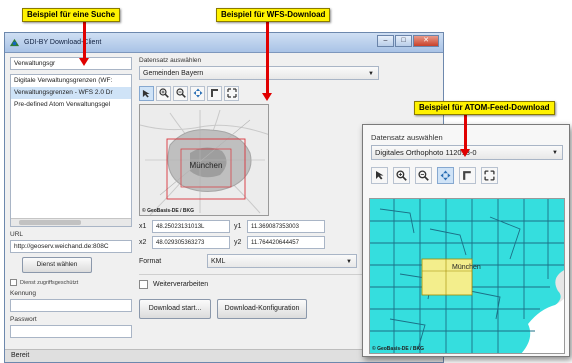  Describe the element at coordinates (14, 42) in the screenshot. I see `app-icon` at that location.